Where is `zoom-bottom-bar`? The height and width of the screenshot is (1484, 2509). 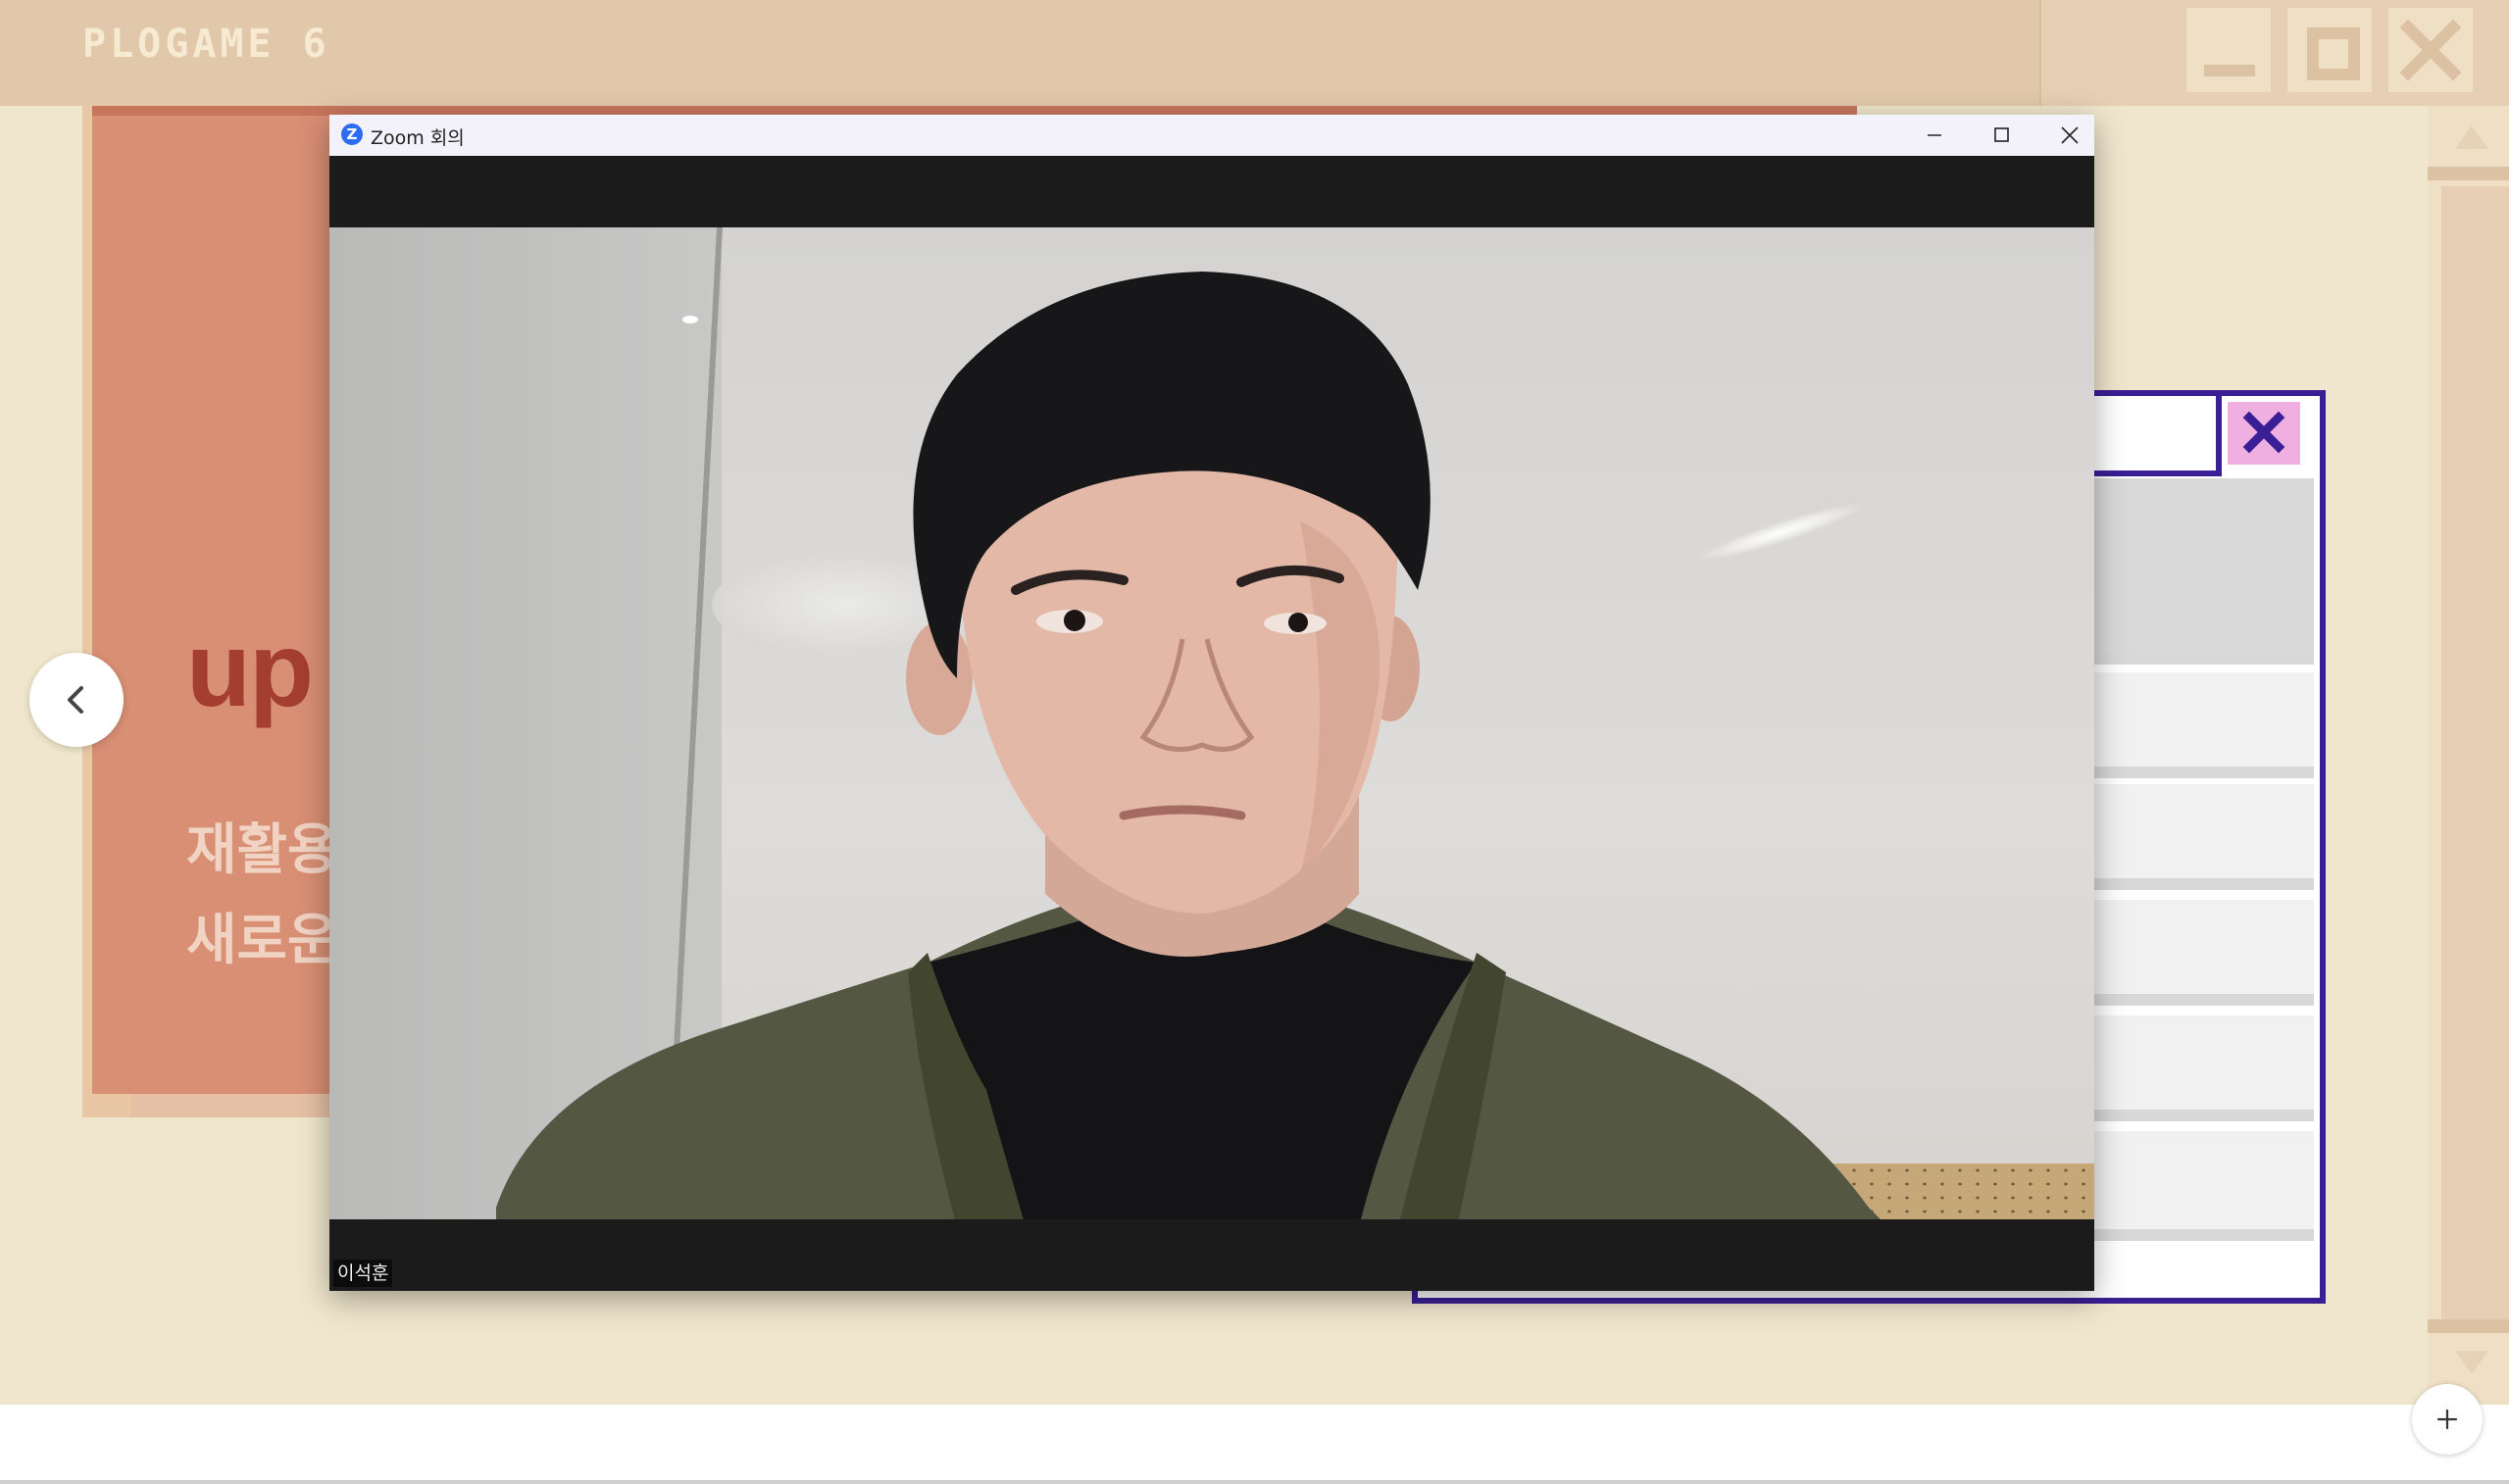
zoom-bottom-bar is located at coordinates (1211, 1255).